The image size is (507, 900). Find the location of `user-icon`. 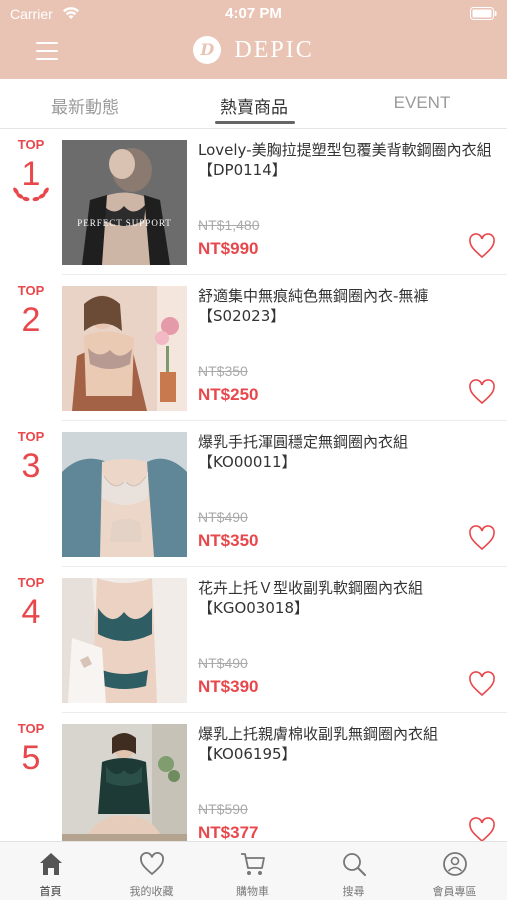

user-icon is located at coordinates (455, 864).